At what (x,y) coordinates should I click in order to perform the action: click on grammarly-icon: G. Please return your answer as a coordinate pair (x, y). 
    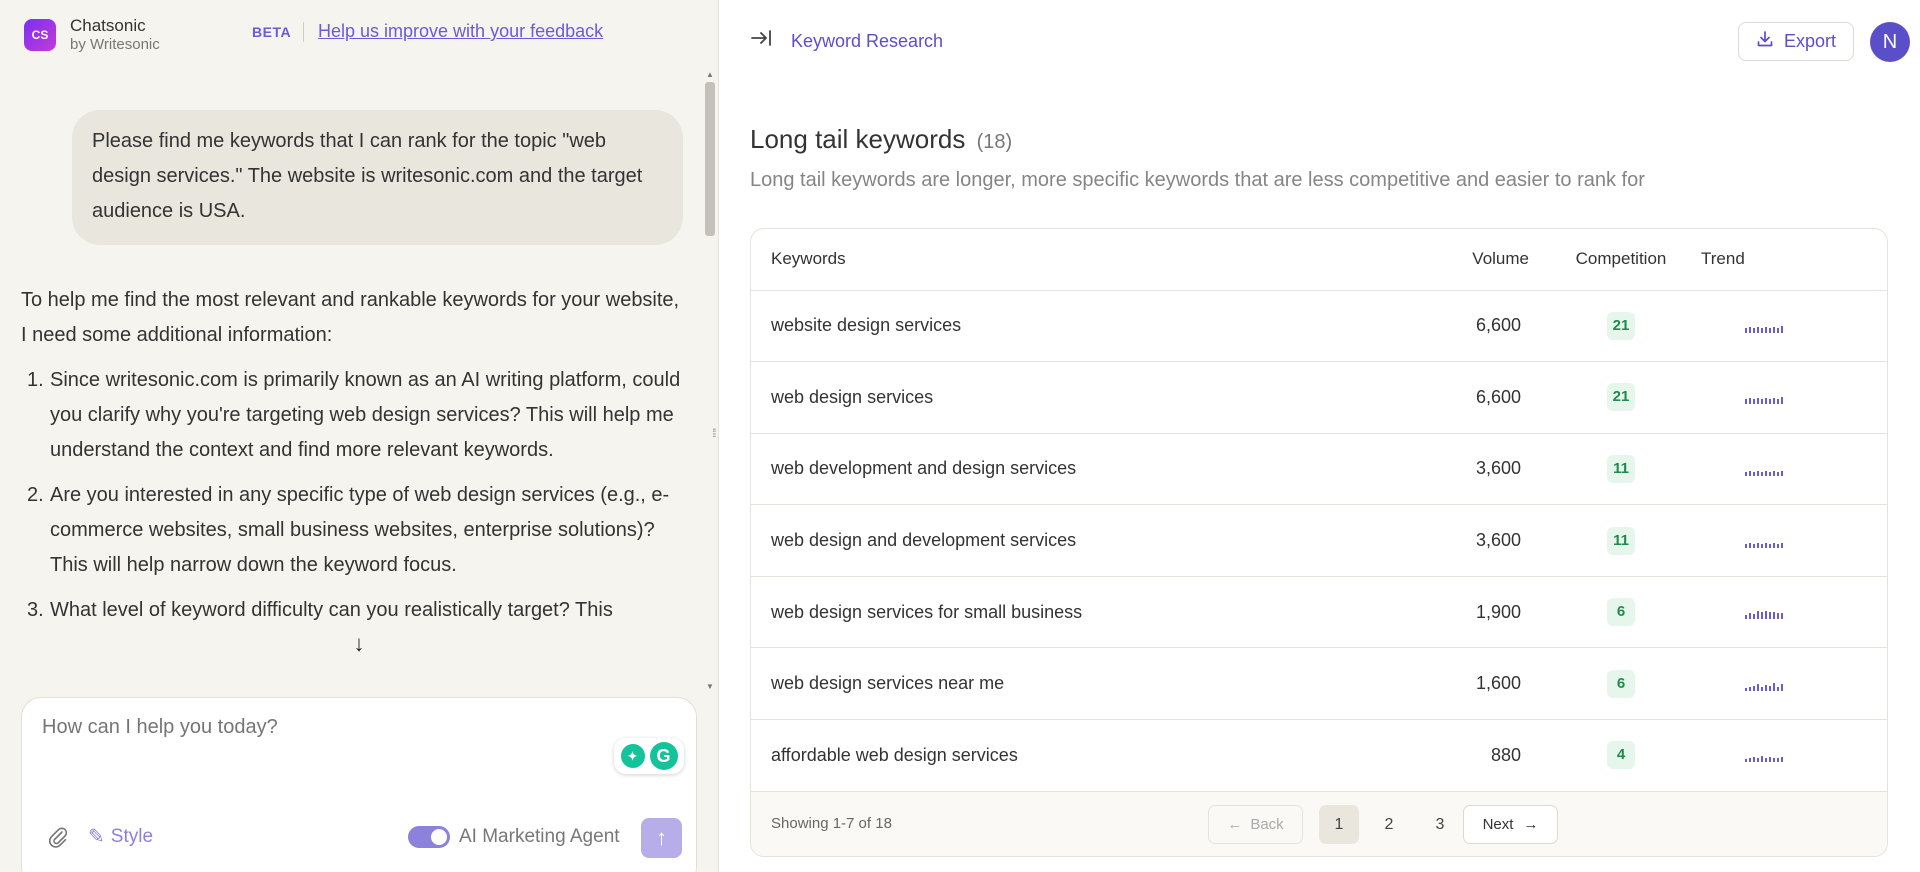
    Looking at the image, I should click on (663, 756).